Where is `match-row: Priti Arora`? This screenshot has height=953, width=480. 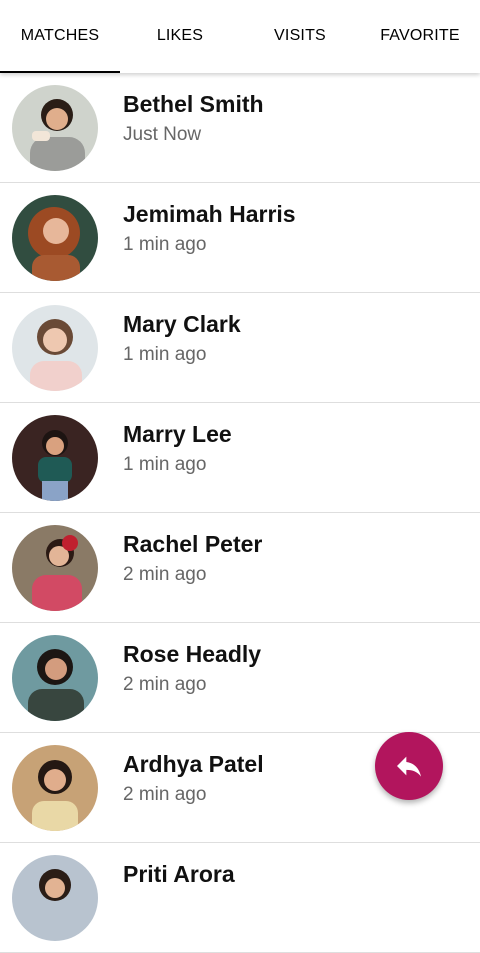
match-row: Priti Arora is located at coordinates (240, 898).